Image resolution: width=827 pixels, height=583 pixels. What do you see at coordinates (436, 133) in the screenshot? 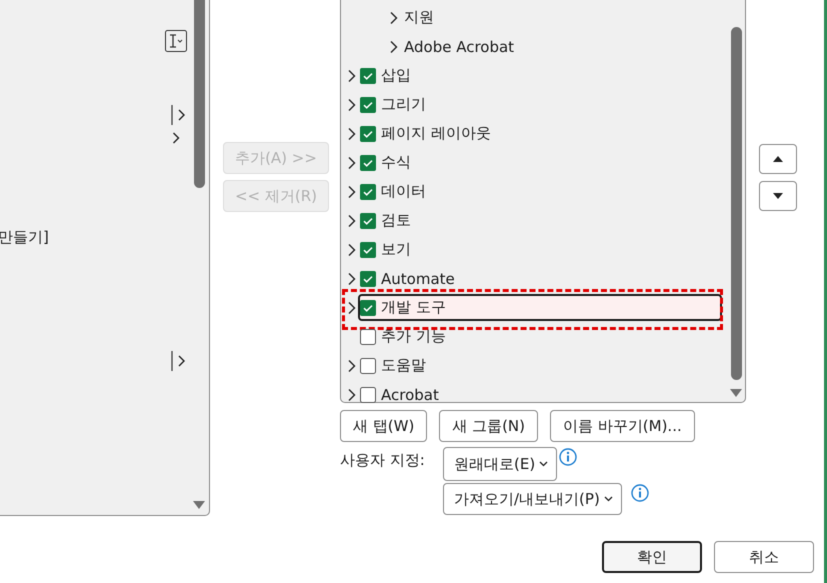
I see `tab-label: 페이지 레이아웃` at bounding box center [436, 133].